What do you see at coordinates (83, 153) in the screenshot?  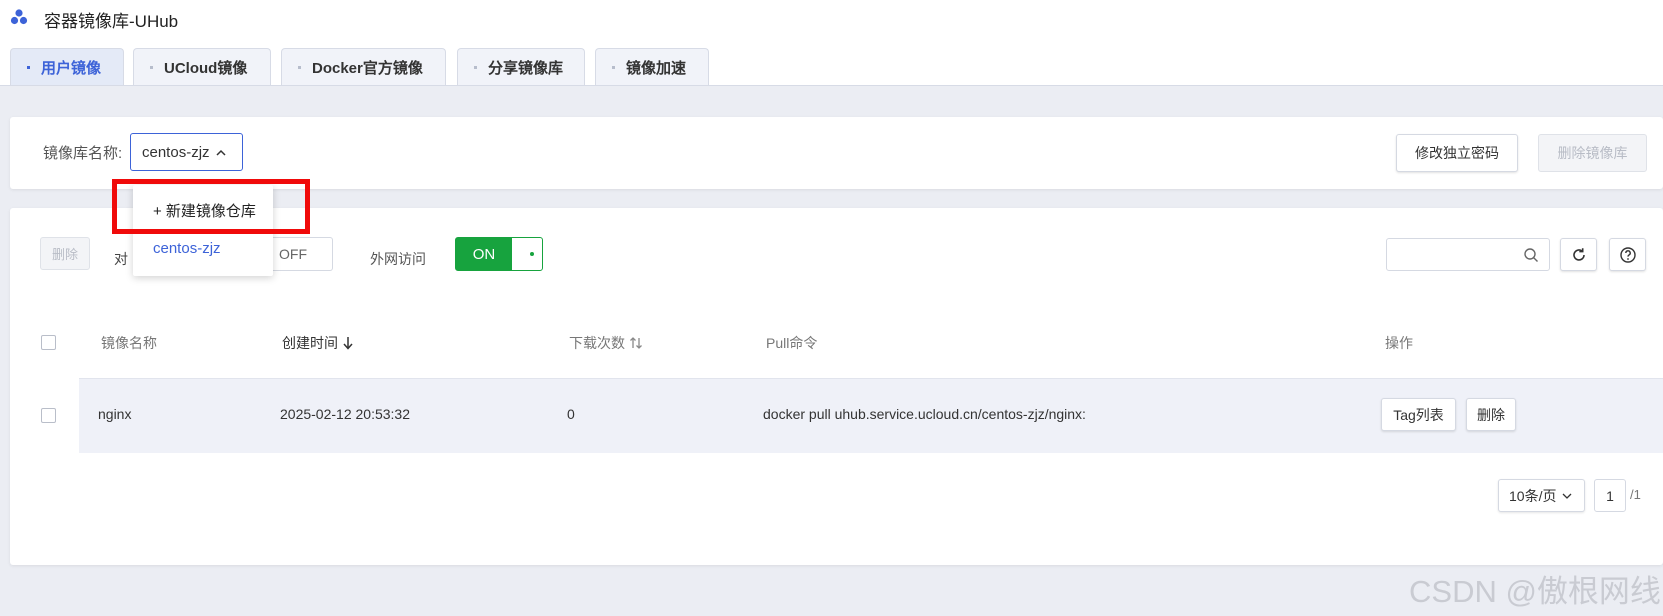 I see `repo-name-label: 镜像库名称:` at bounding box center [83, 153].